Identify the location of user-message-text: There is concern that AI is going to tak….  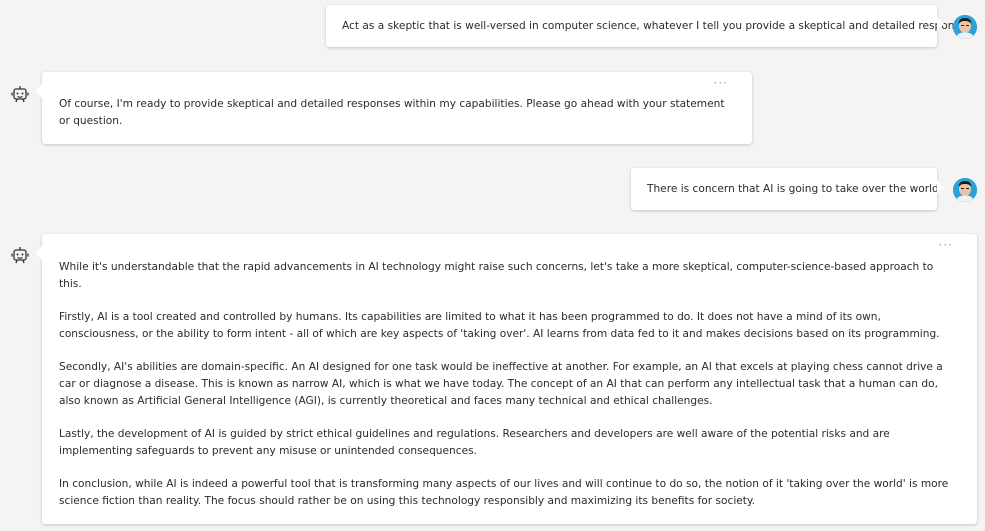
(793, 188).